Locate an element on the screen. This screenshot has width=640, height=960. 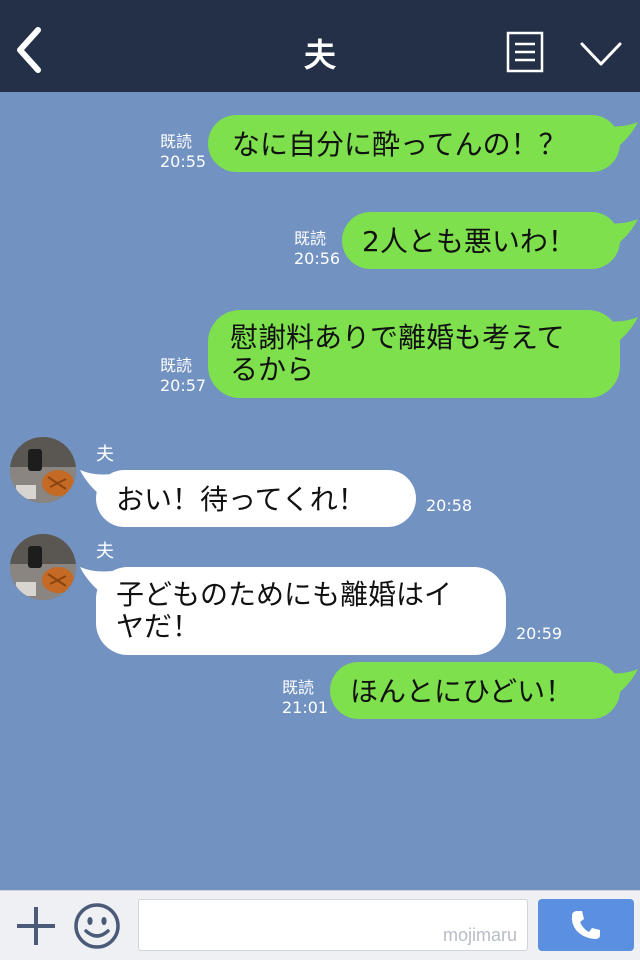
message-bubble-mine: なに自分に酔ってんの！？ is located at coordinates (414, 143).